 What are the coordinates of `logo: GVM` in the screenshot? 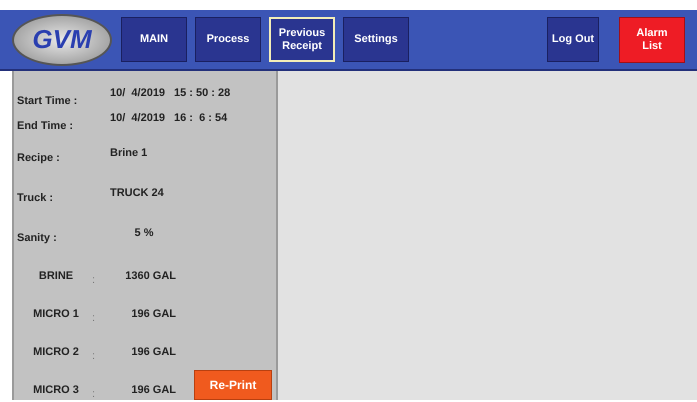 It's located at (62, 40).